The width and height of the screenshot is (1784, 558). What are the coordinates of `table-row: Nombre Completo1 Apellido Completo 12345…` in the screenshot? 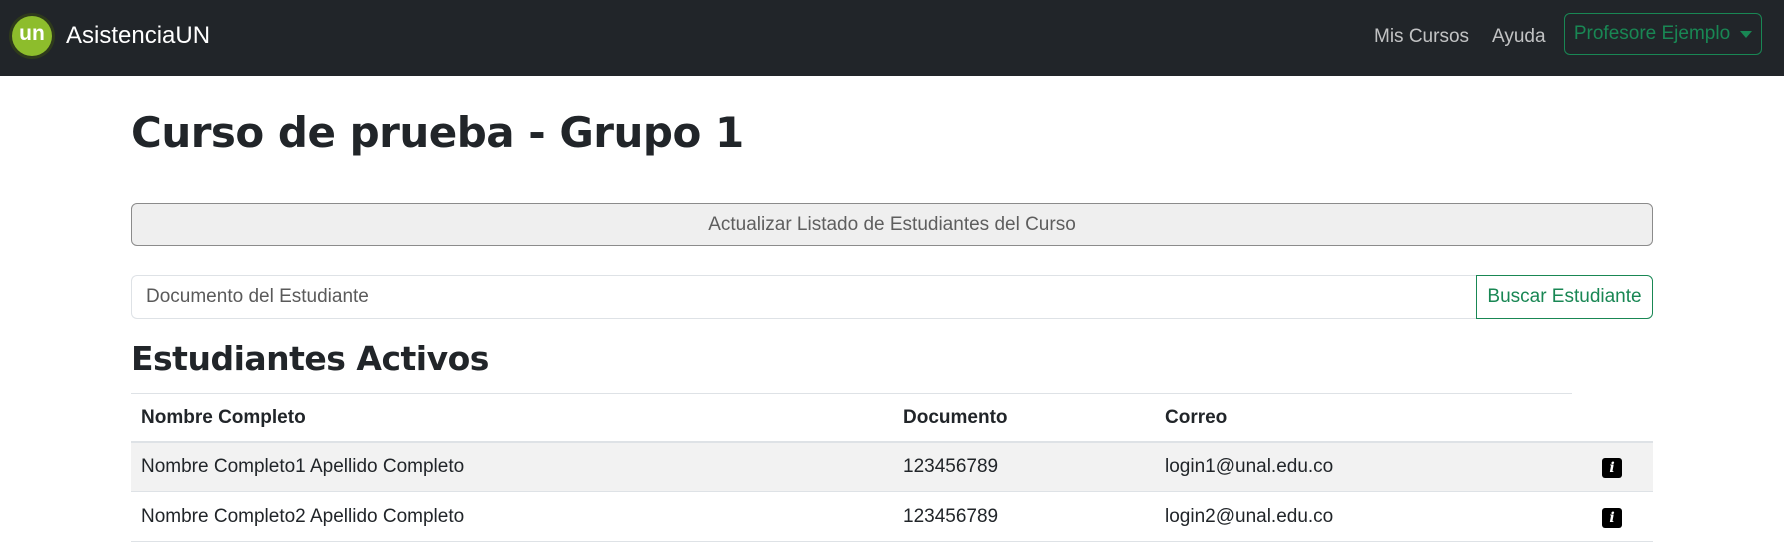 It's located at (892, 467).